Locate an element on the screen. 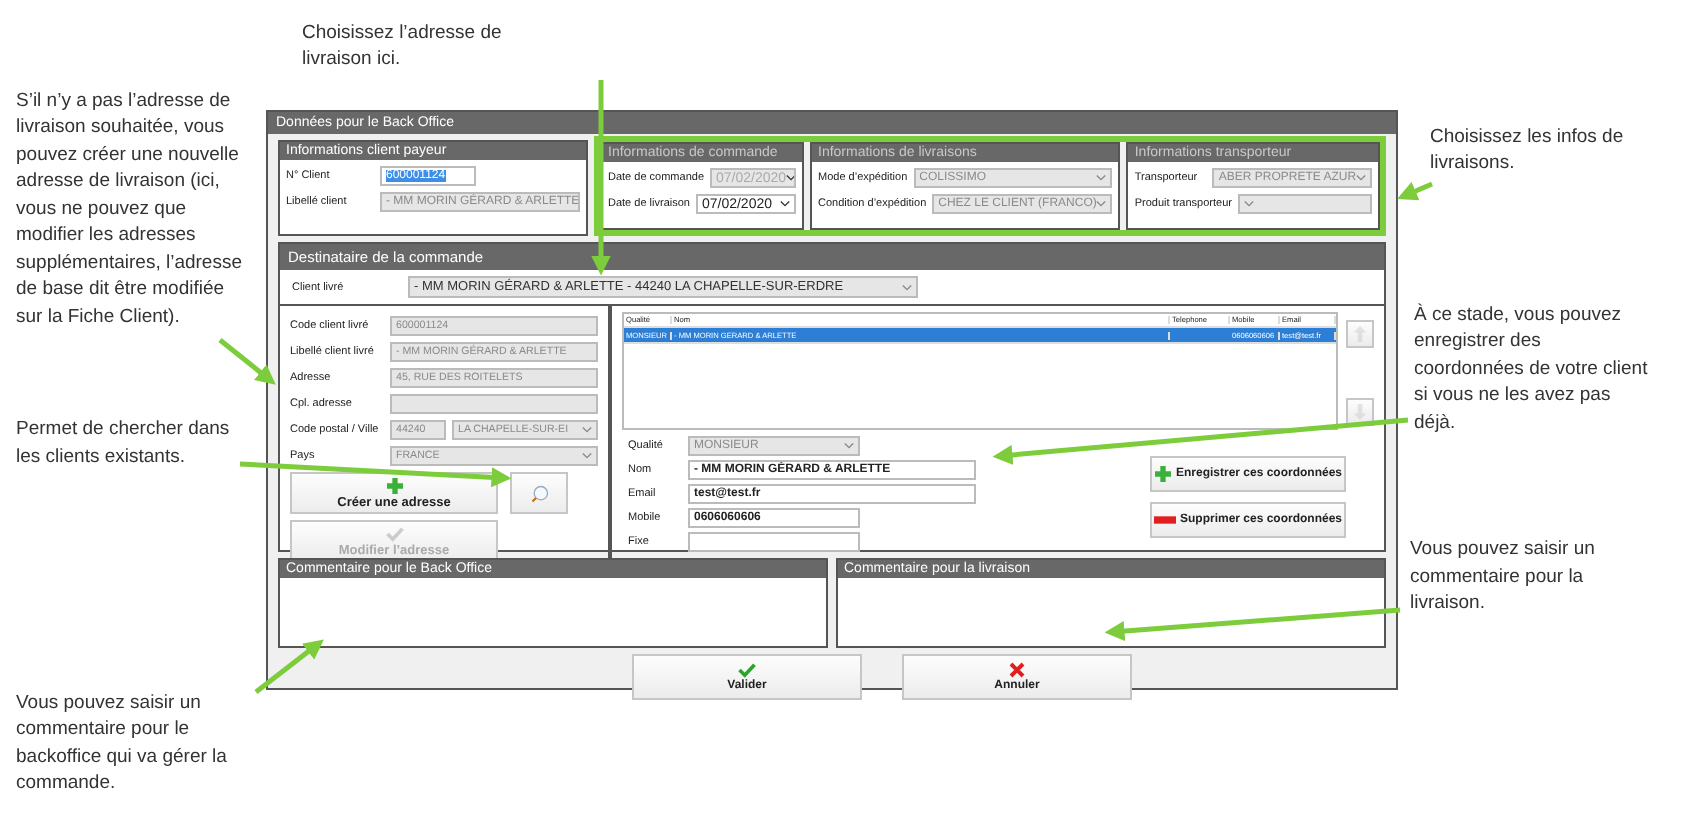 The height and width of the screenshot is (834, 1688). annotation-text: Choisissez les infos de livraisons. is located at coordinates (1528, 151).